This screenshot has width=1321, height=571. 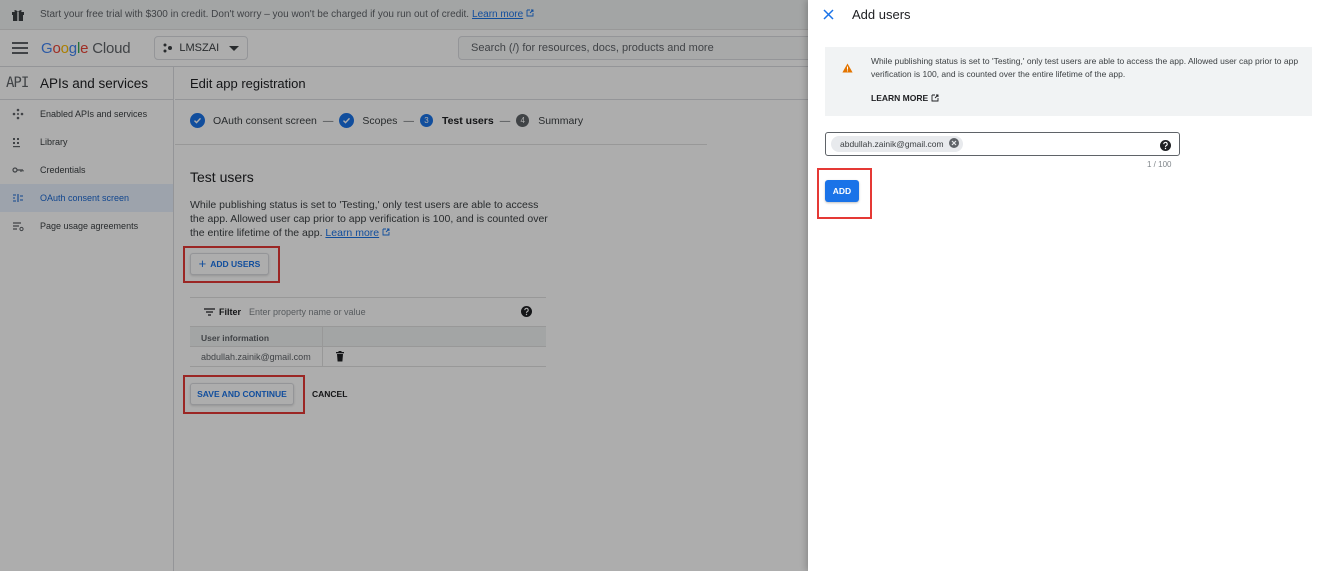 I want to click on user-email-input: abdullah.zainik@gmail.com, so click(x=1002, y=144).